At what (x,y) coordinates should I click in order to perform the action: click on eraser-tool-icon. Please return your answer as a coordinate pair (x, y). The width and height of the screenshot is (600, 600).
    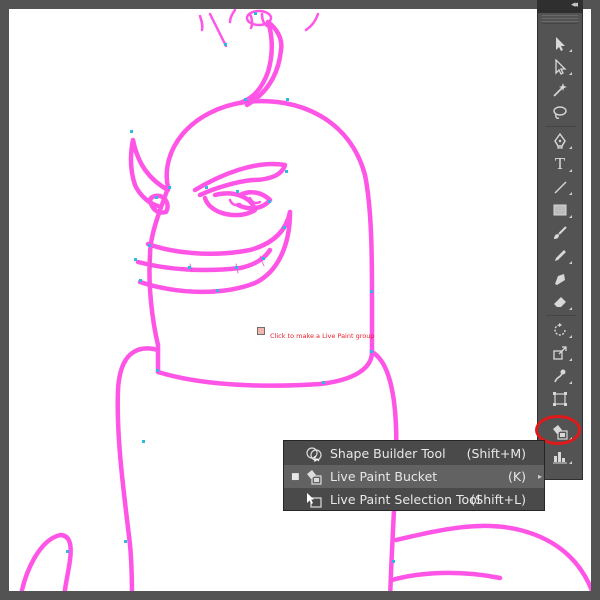
    Looking at the image, I should click on (560, 302).